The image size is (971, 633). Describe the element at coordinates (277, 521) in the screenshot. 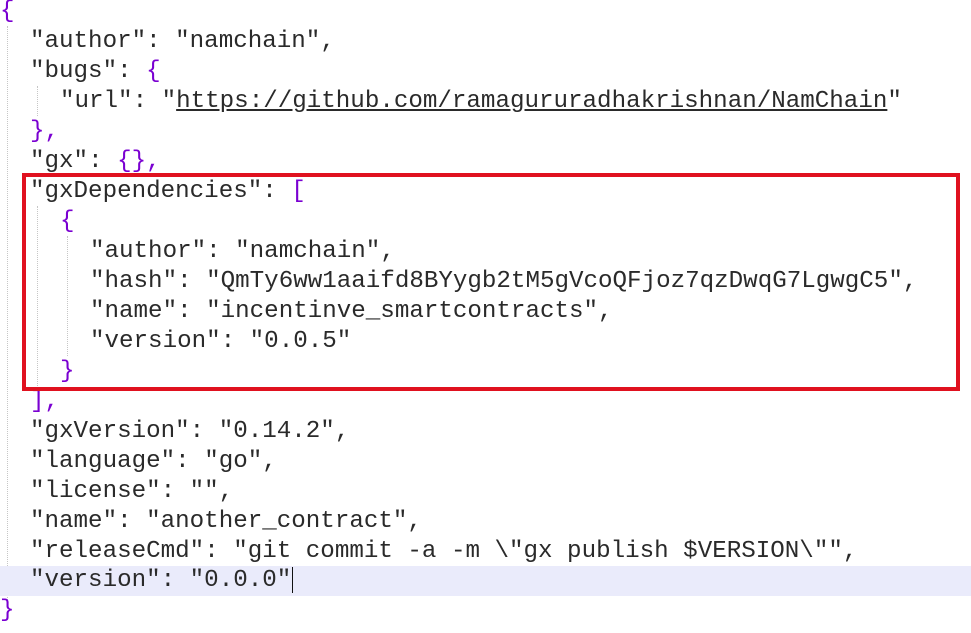

I see `json-string-value: "another_contract"` at that location.